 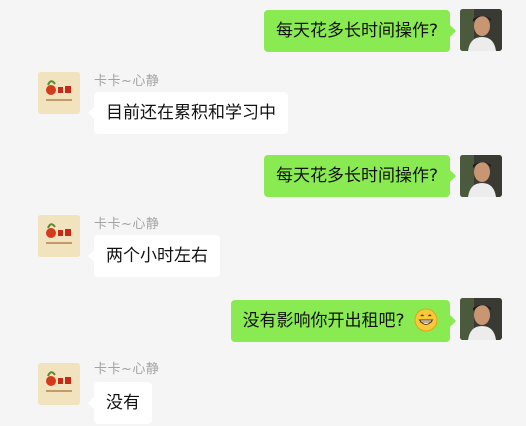 I want to click on message-text: 目前还在累积和学习中, so click(x=191, y=113).